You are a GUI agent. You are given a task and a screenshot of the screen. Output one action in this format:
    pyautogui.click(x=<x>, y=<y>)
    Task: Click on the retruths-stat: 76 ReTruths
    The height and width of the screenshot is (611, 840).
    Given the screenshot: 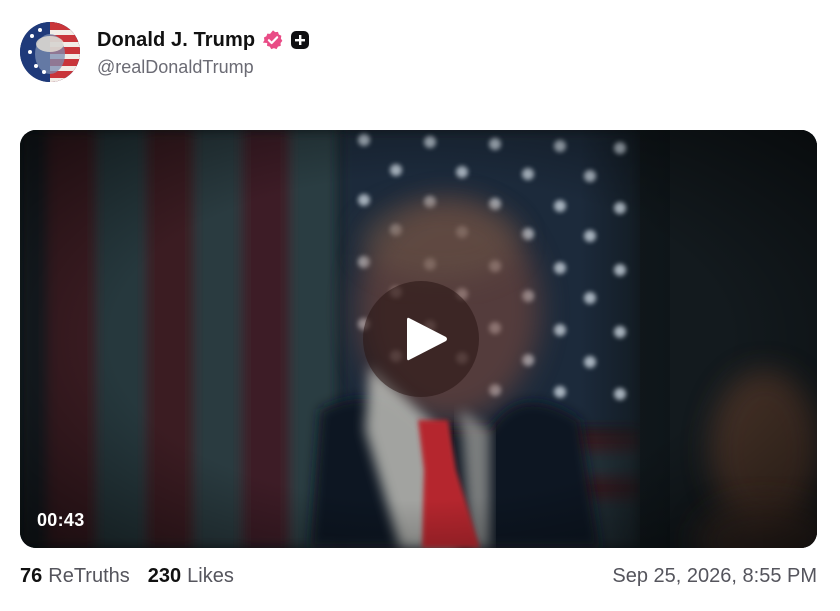 What is the action you would take?
    pyautogui.click(x=75, y=576)
    